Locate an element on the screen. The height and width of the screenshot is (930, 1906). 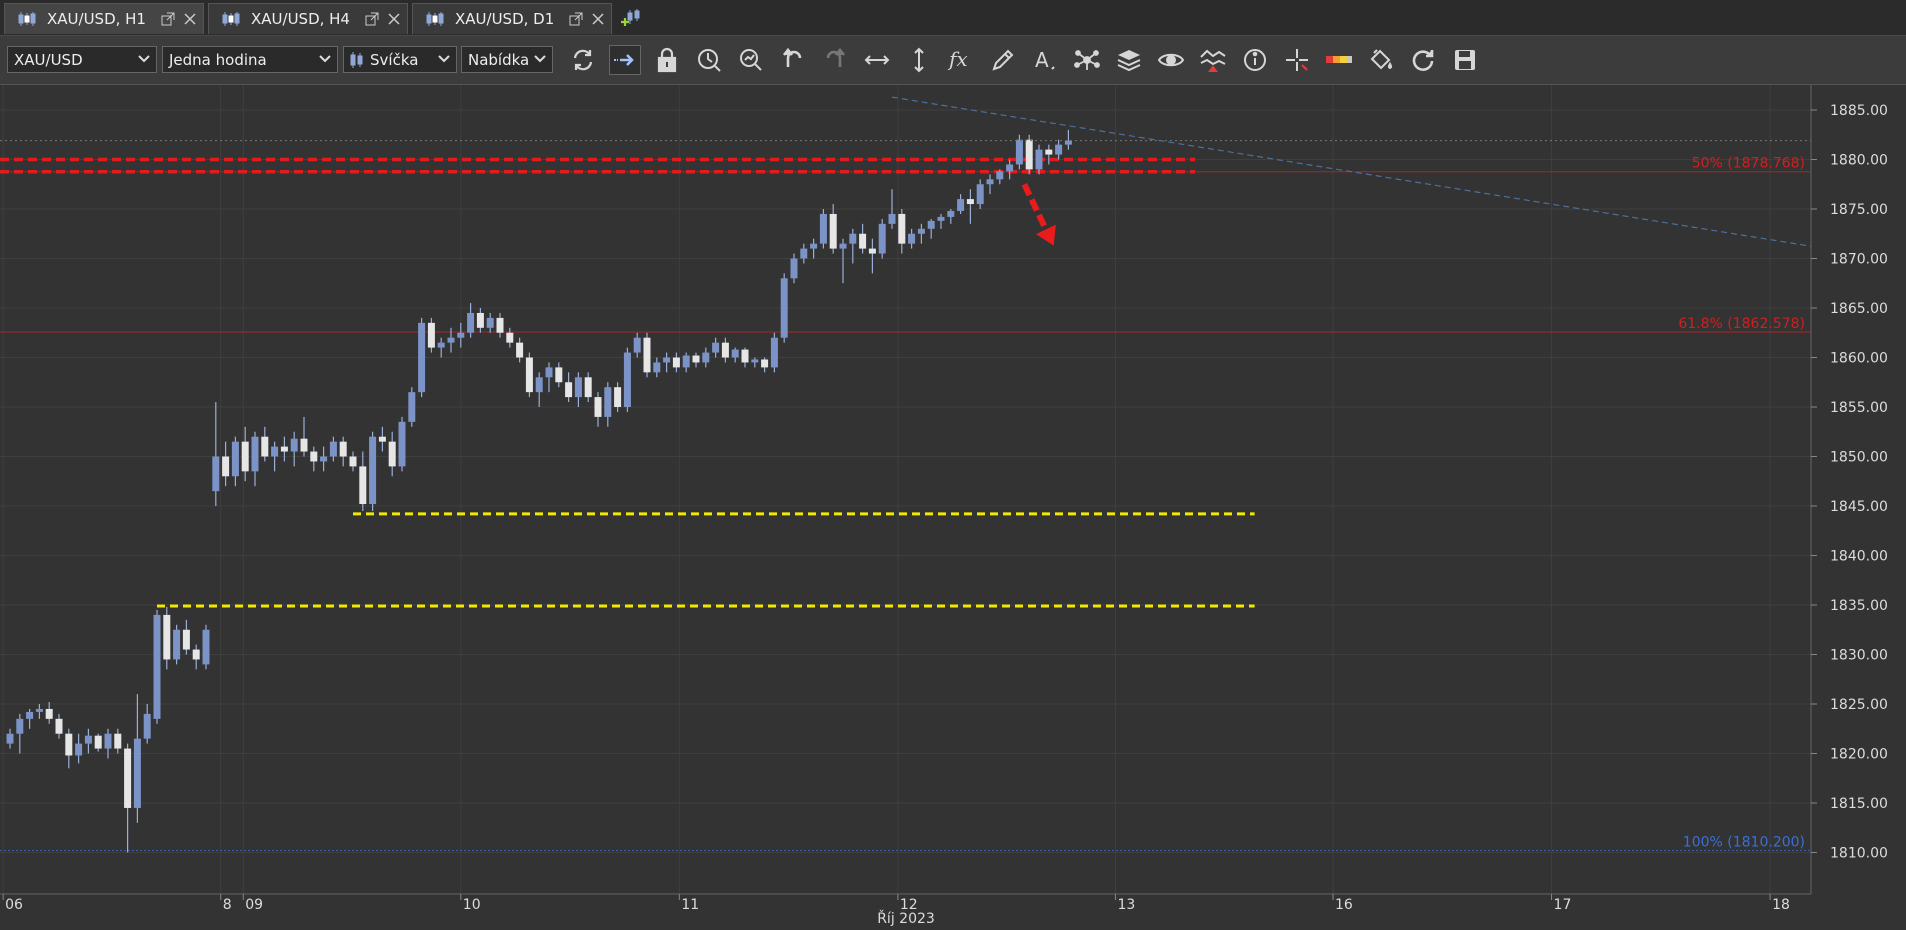
color-scale-icon is located at coordinates (1339, 60).